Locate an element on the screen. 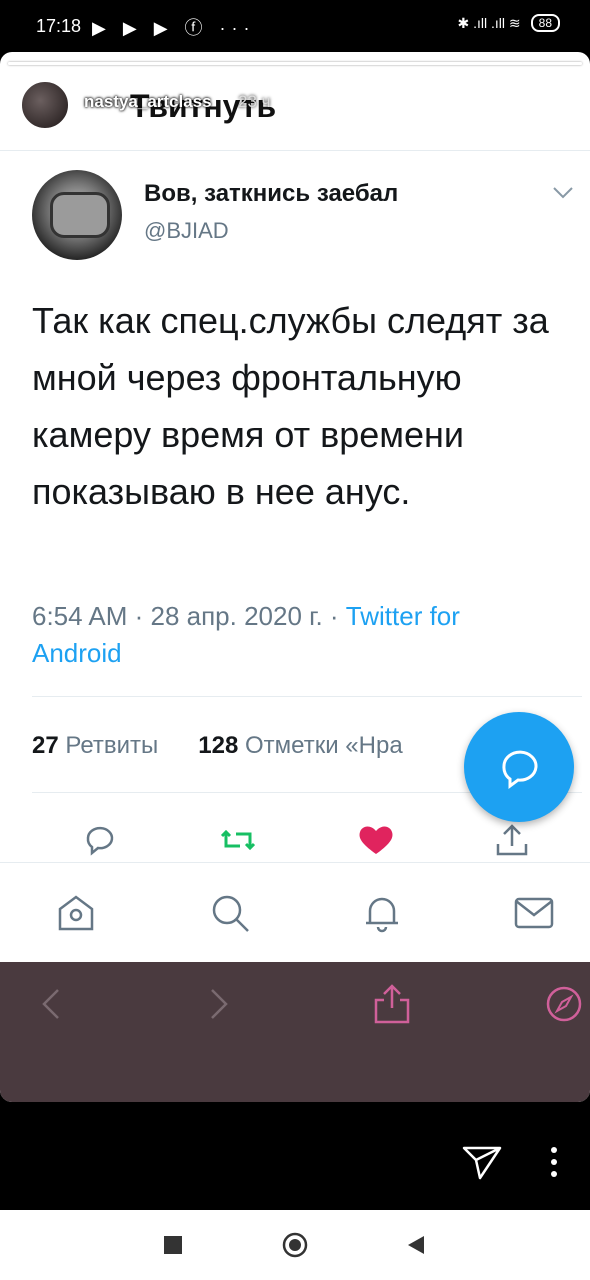  tweet-stats: 27 Ретвиты 128 Отметки «Нра is located at coordinates (217, 746).